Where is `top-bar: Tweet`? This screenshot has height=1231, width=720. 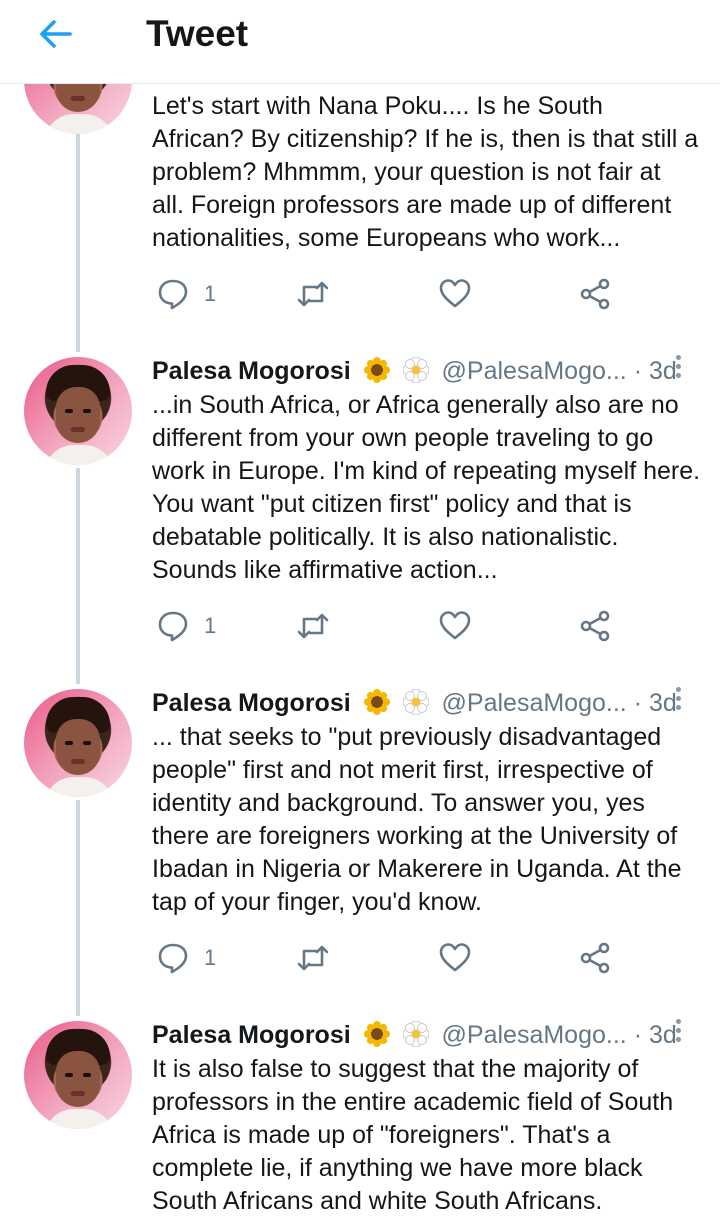
top-bar: Tweet is located at coordinates (360, 42).